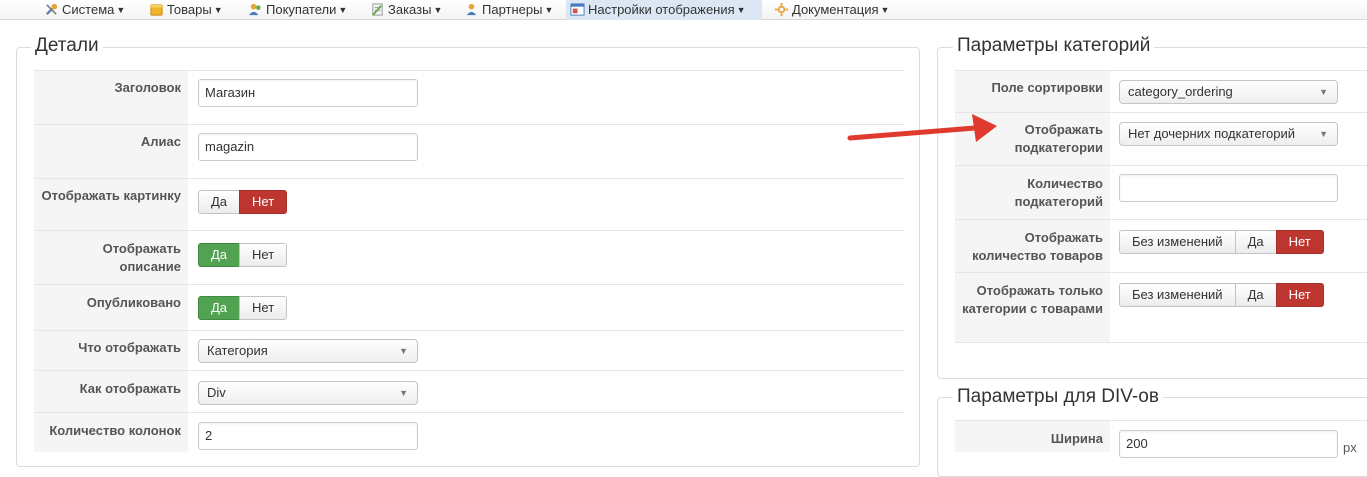  I want to click on annotation-arrow, so click(922, 128).